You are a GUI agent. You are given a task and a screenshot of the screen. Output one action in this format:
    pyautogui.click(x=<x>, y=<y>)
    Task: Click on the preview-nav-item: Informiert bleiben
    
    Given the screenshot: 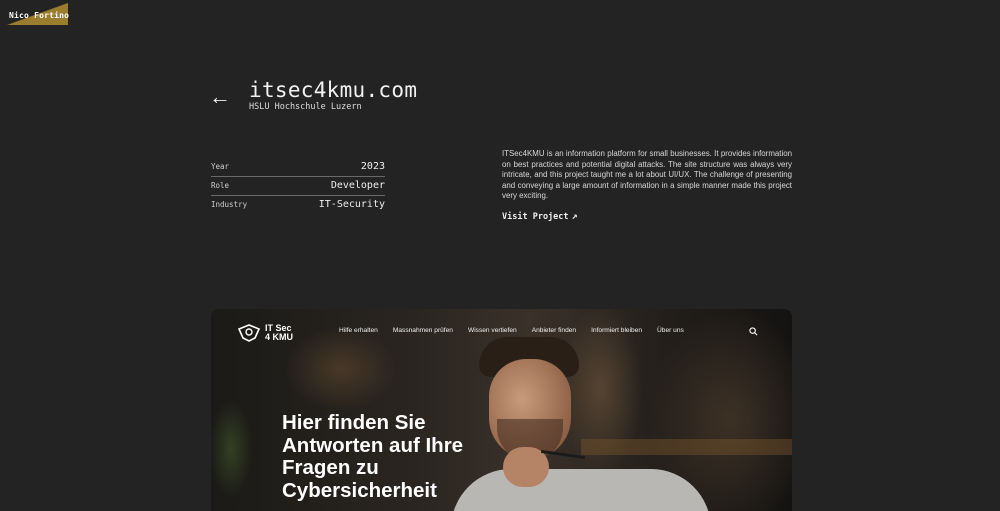 What is the action you would take?
    pyautogui.click(x=617, y=330)
    